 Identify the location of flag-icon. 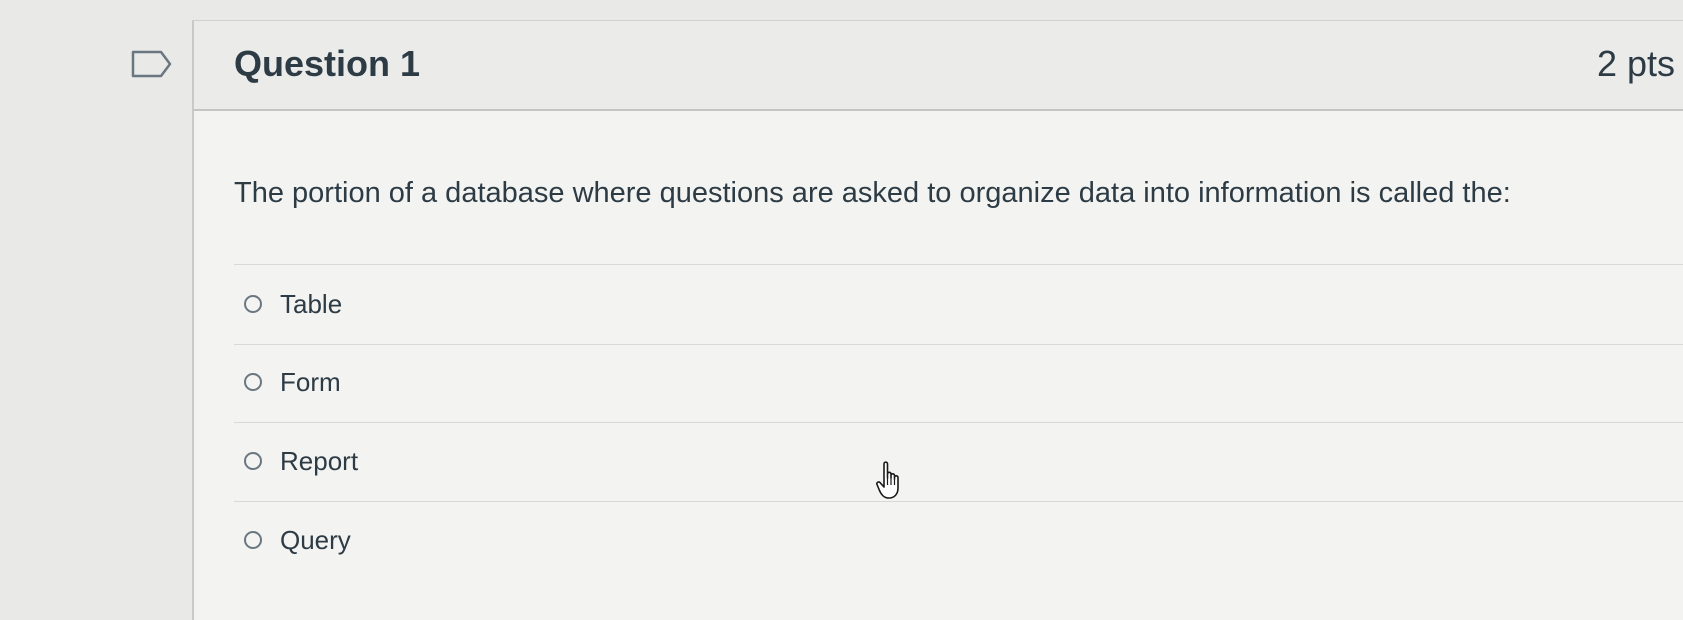
(151, 64).